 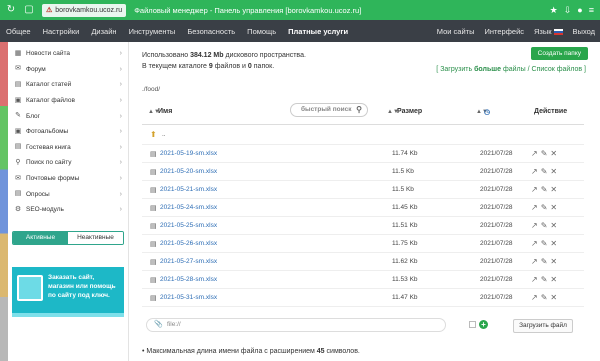 What do you see at coordinates (548, 31) in the screenshot?
I see `nav-language: Язык` at bounding box center [548, 31].